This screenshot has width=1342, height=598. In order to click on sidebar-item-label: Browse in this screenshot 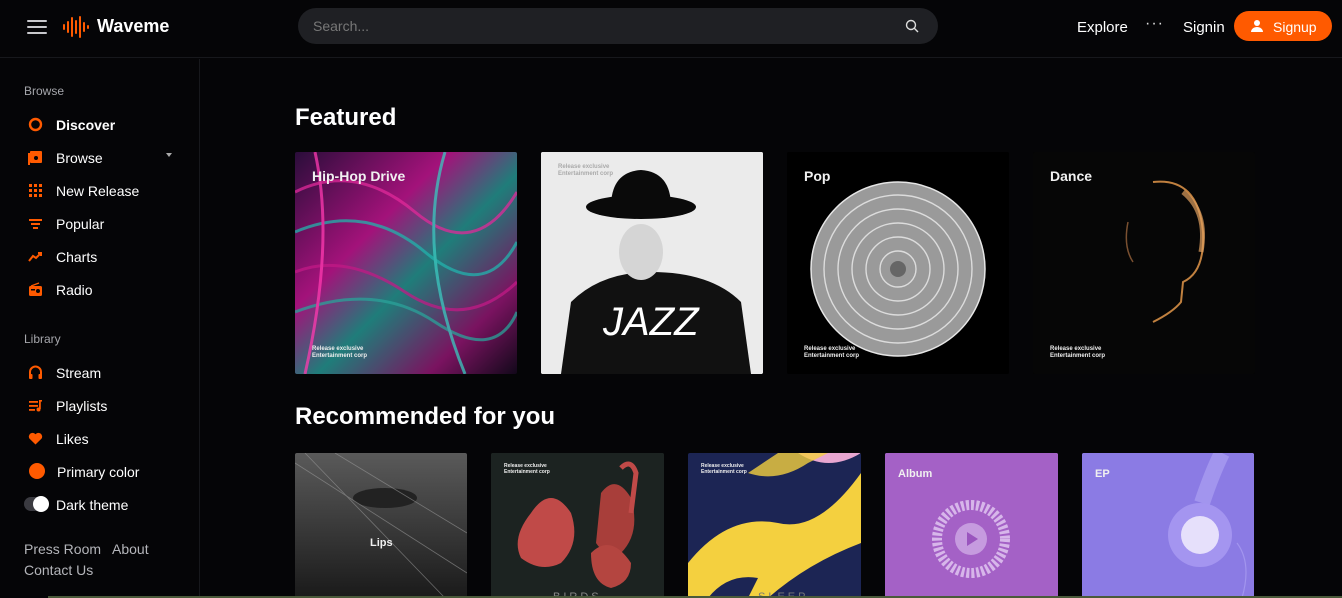, I will do `click(79, 158)`.